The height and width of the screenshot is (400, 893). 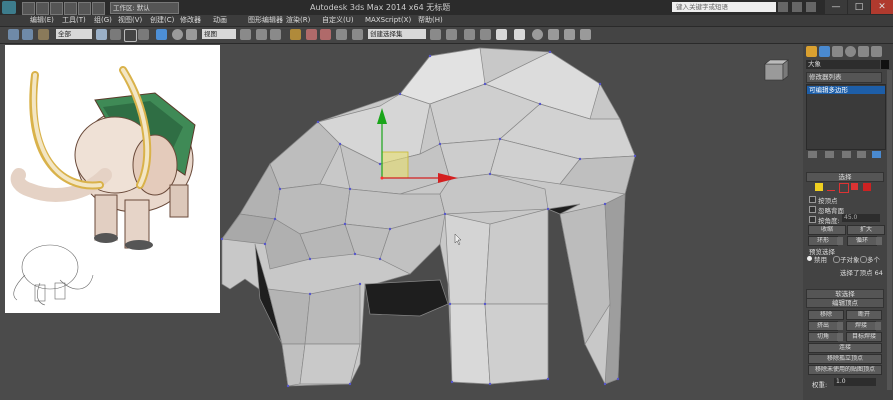 I want to click on menu-group: 组(G), so click(x=103, y=20).